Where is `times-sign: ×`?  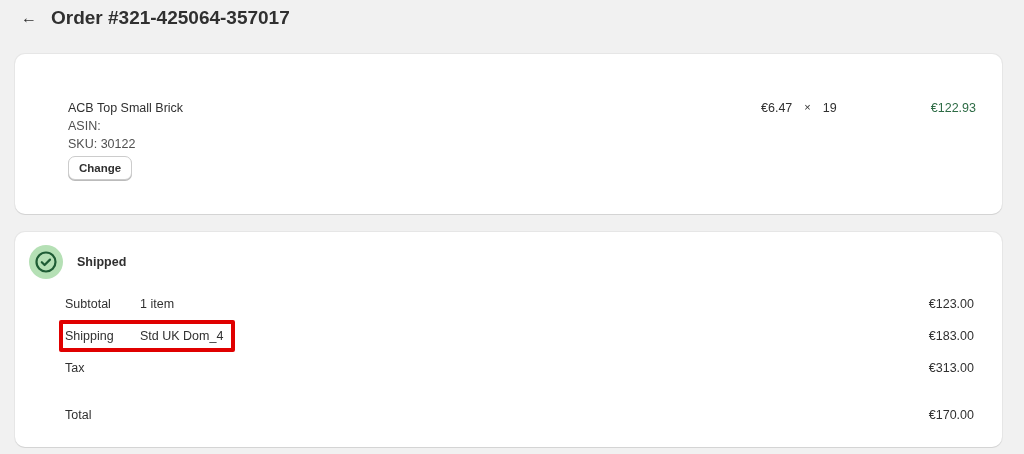 times-sign: × is located at coordinates (807, 108).